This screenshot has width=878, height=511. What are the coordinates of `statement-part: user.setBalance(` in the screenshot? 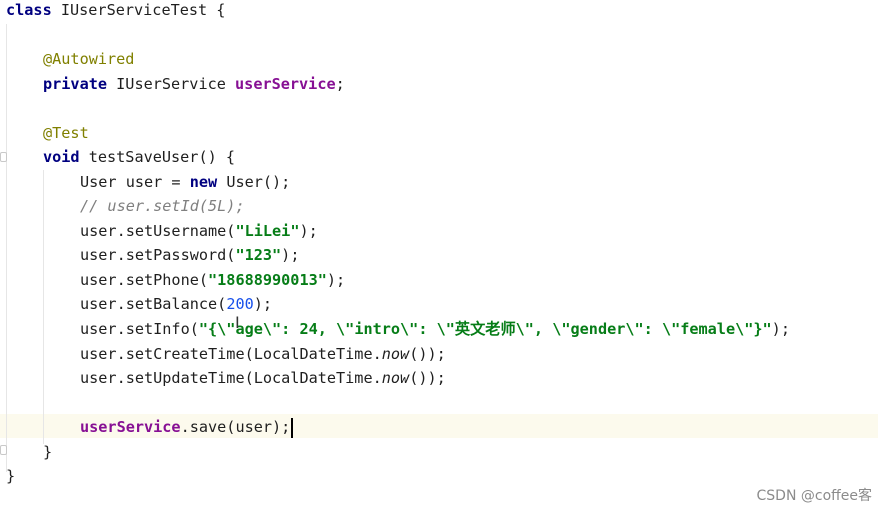 It's located at (153, 304).